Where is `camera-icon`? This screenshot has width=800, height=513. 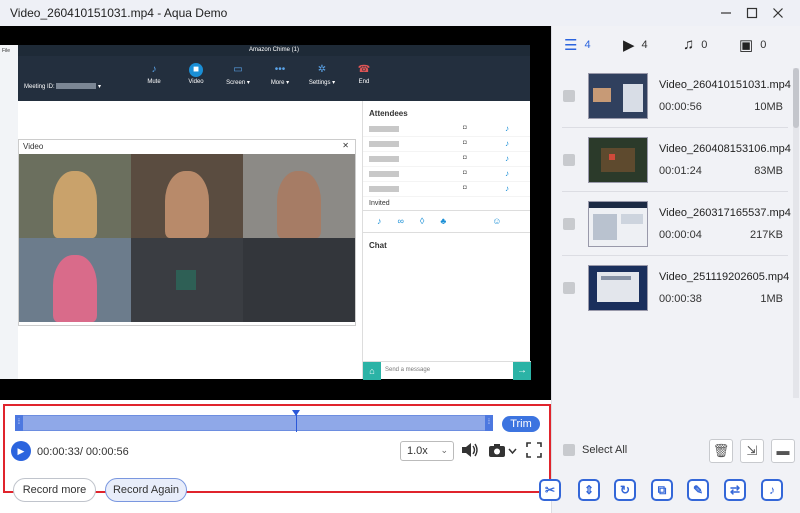 camera-icon is located at coordinates (503, 452).